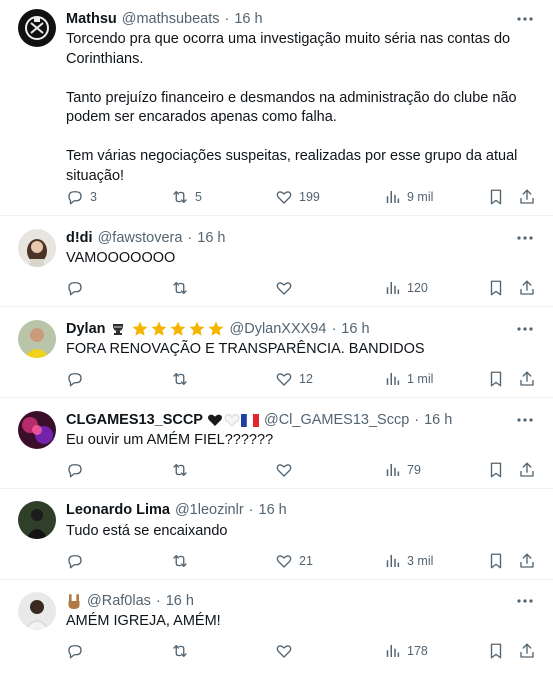  What do you see at coordinates (405, 288) in the screenshot?
I see `views-button: 120` at bounding box center [405, 288].